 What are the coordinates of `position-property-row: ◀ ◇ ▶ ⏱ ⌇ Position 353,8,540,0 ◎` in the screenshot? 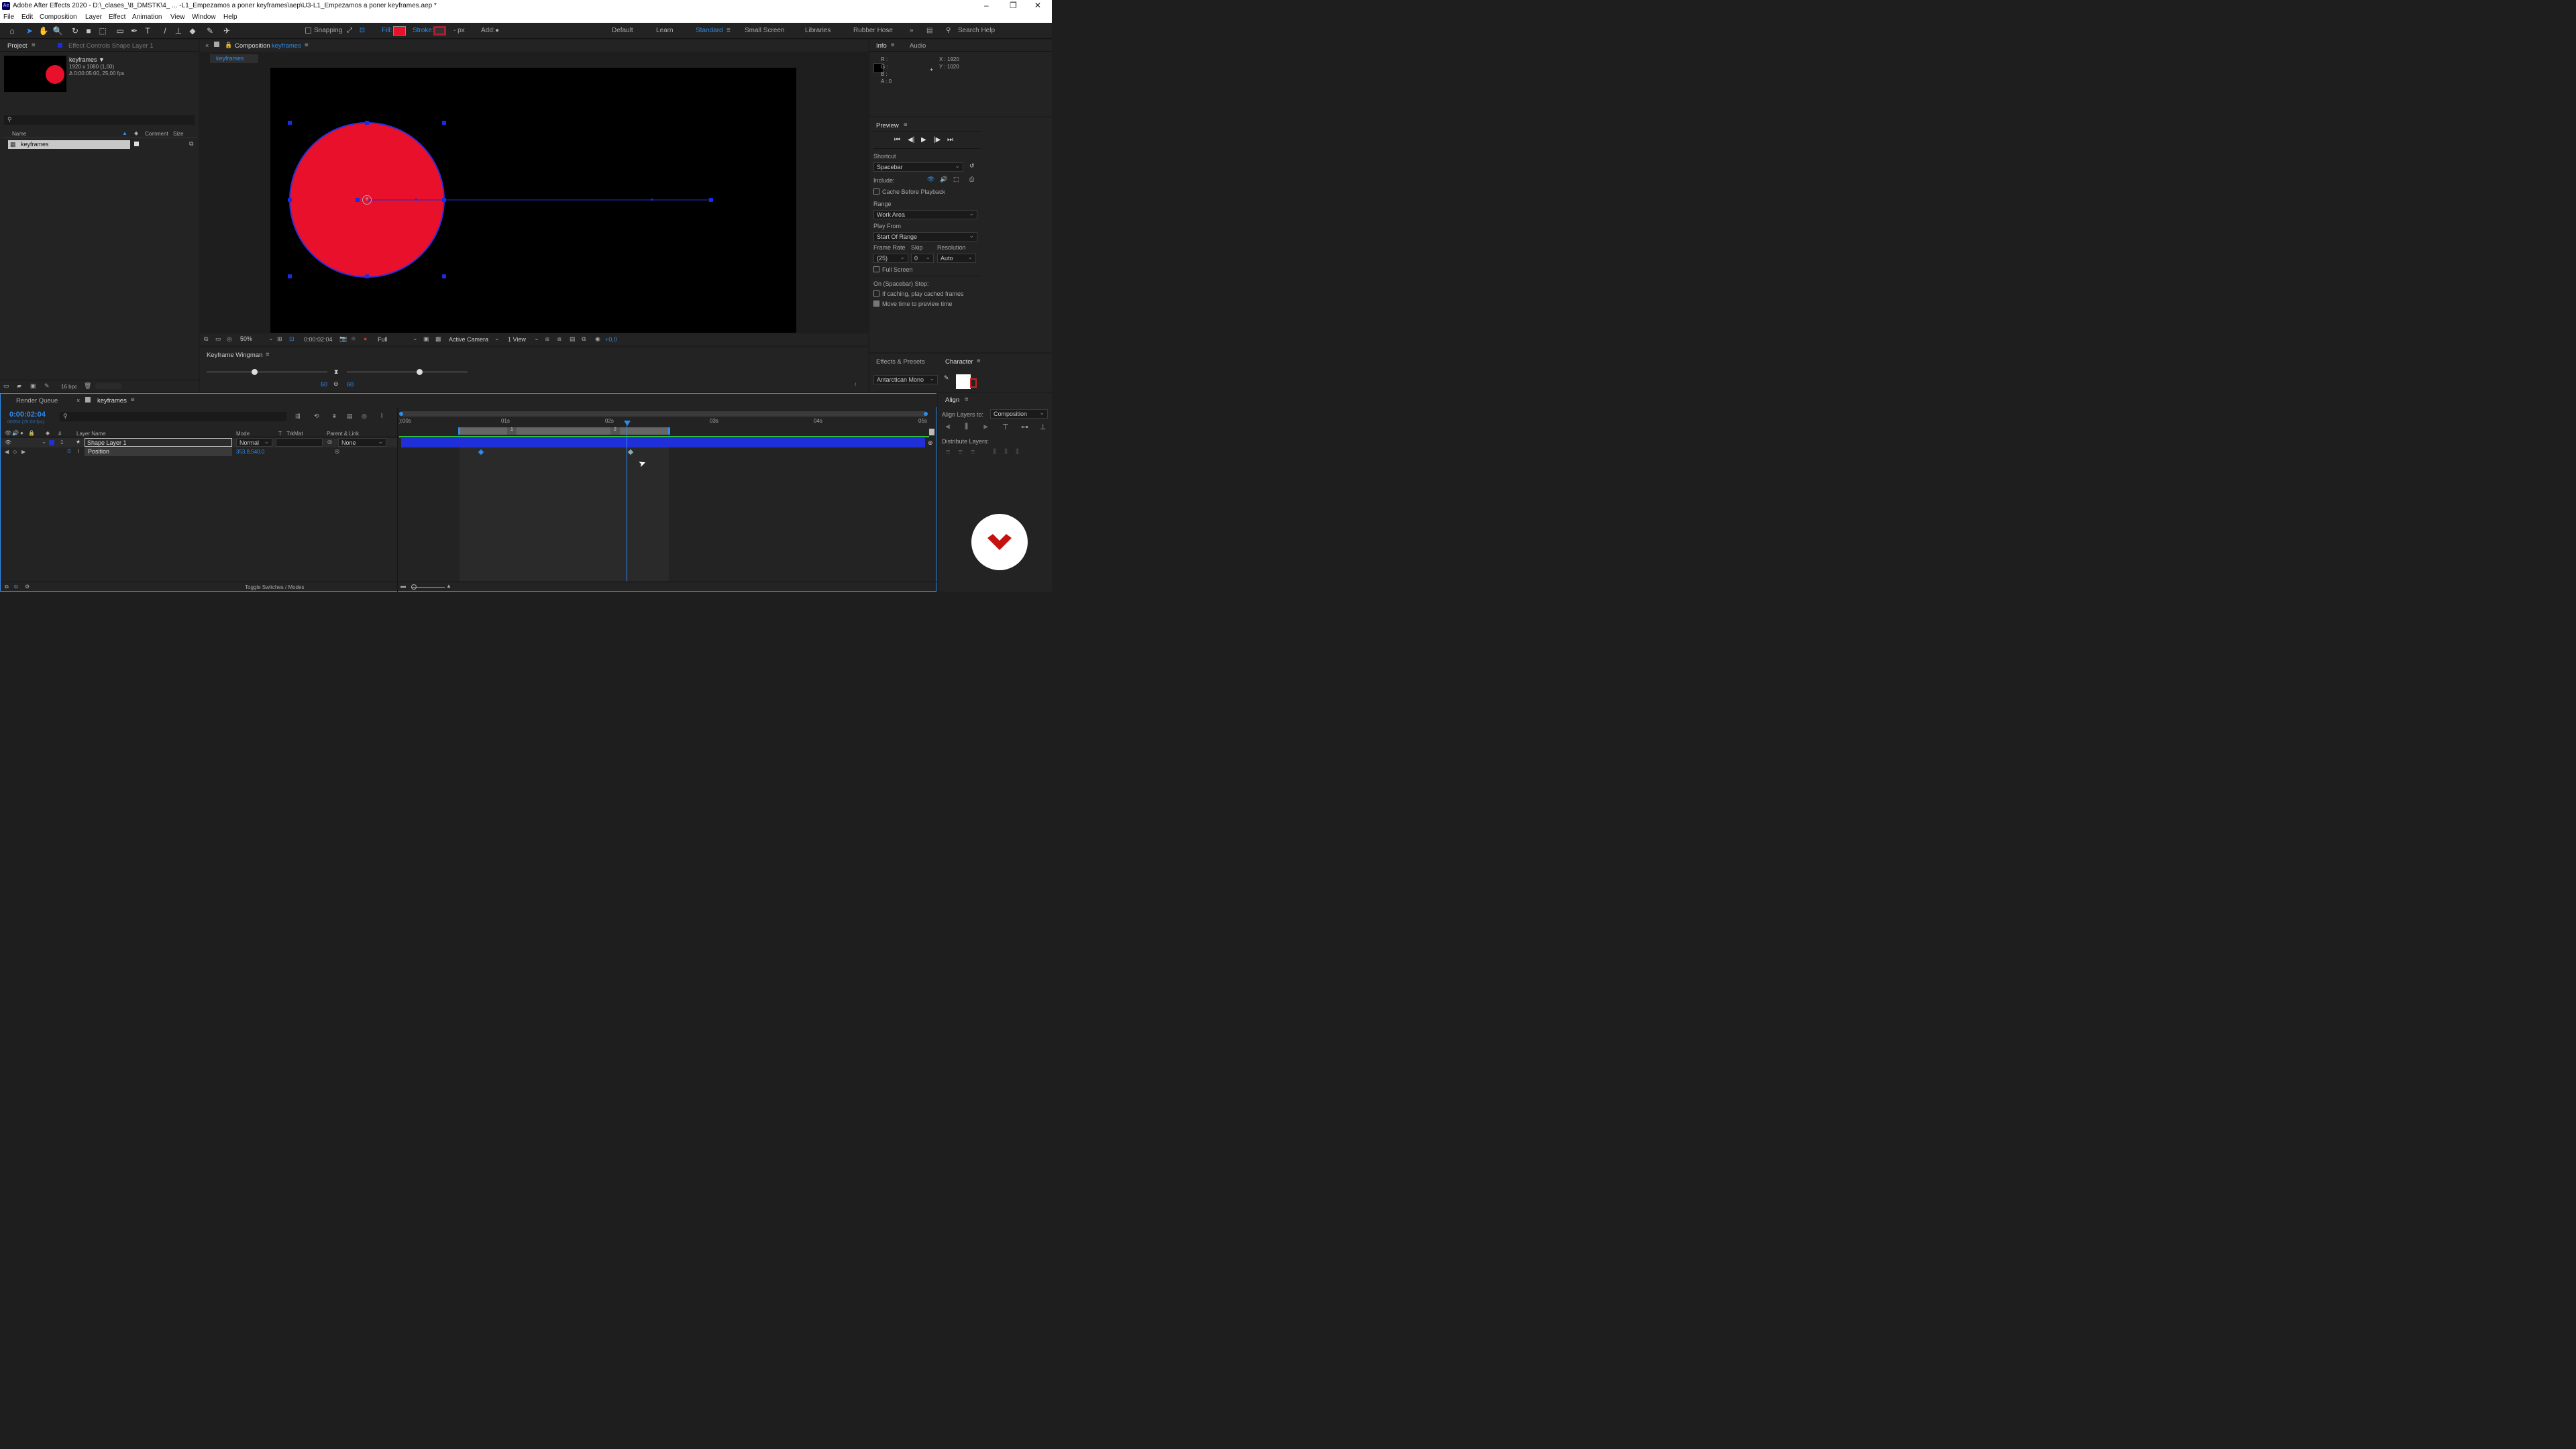 It's located at (199, 452).